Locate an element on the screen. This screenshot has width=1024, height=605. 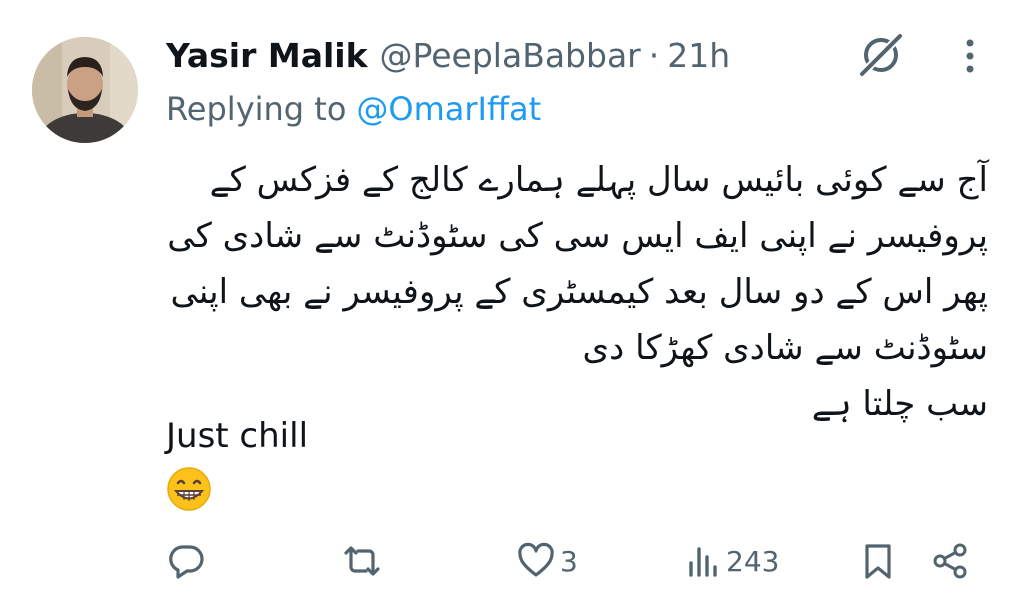
like-button: 3 is located at coordinates (547, 561).